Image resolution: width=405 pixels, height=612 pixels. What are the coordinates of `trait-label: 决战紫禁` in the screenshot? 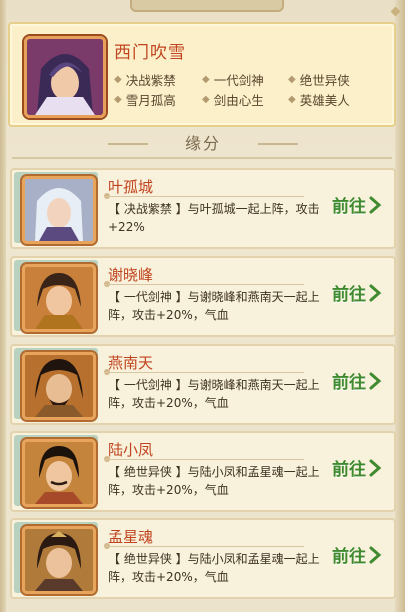 It's located at (150, 80).